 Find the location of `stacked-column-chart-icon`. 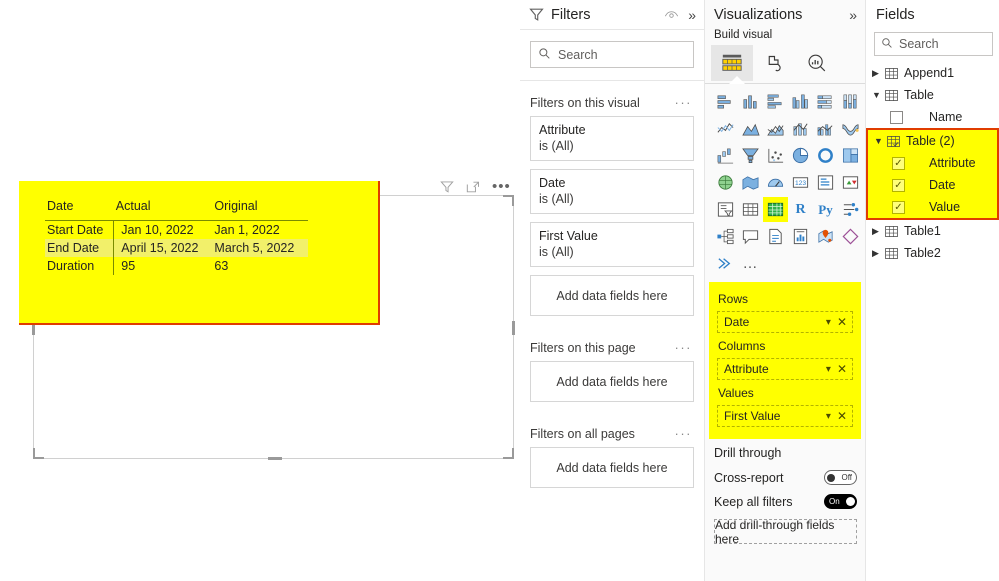

stacked-column-chart-icon is located at coordinates (750, 101).